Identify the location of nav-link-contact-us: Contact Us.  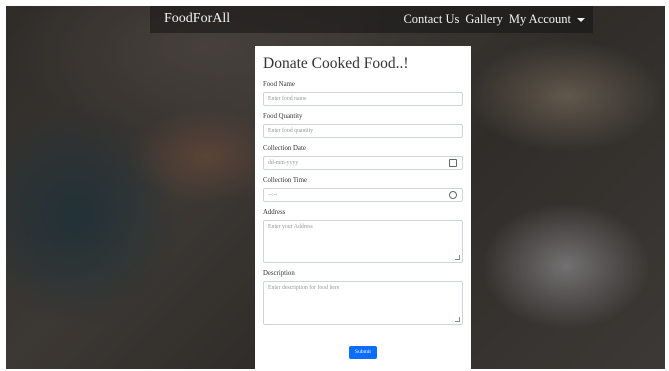
(431, 19).